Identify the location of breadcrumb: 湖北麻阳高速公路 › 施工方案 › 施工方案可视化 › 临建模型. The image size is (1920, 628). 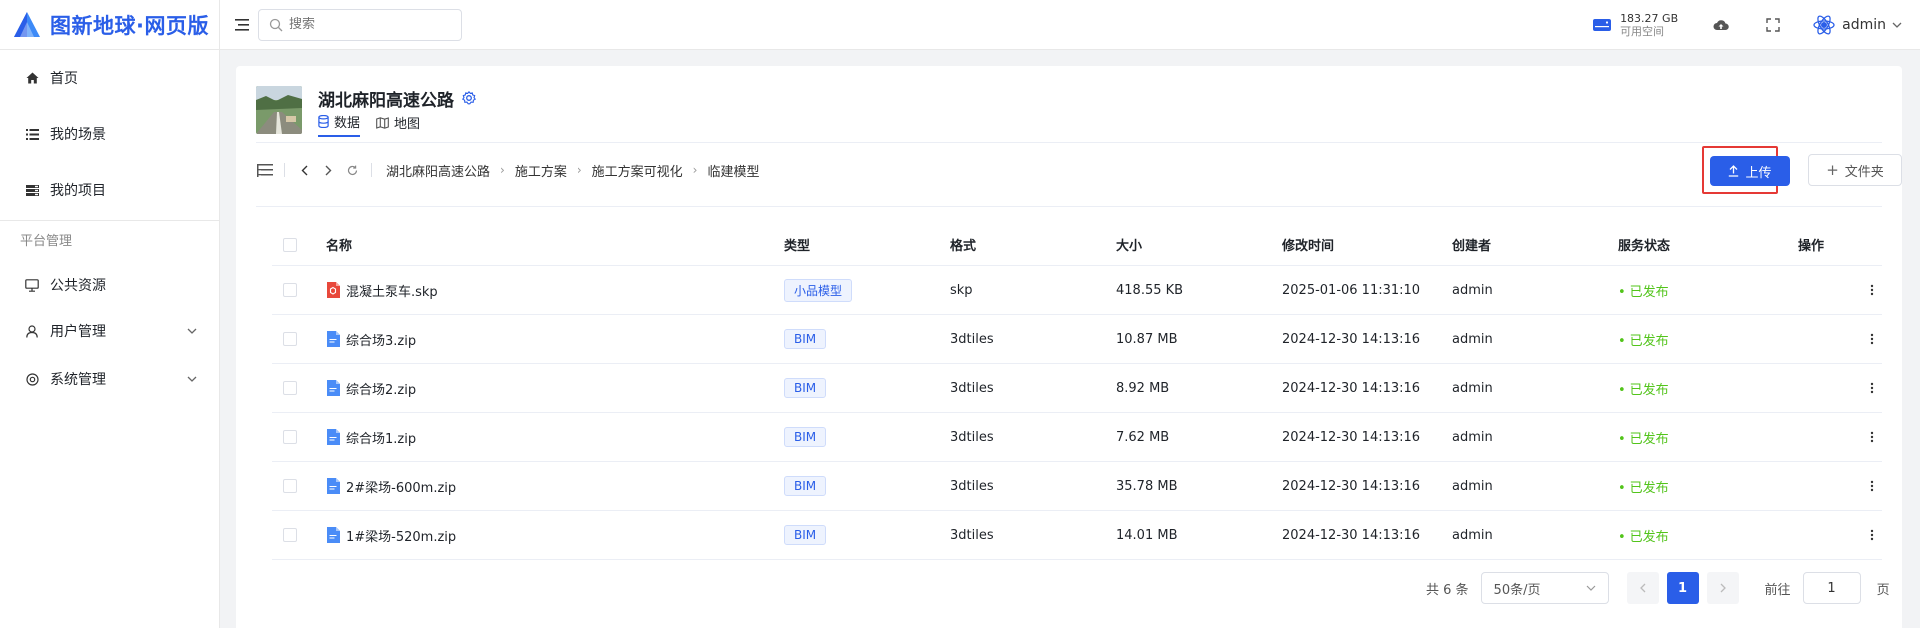
(573, 170).